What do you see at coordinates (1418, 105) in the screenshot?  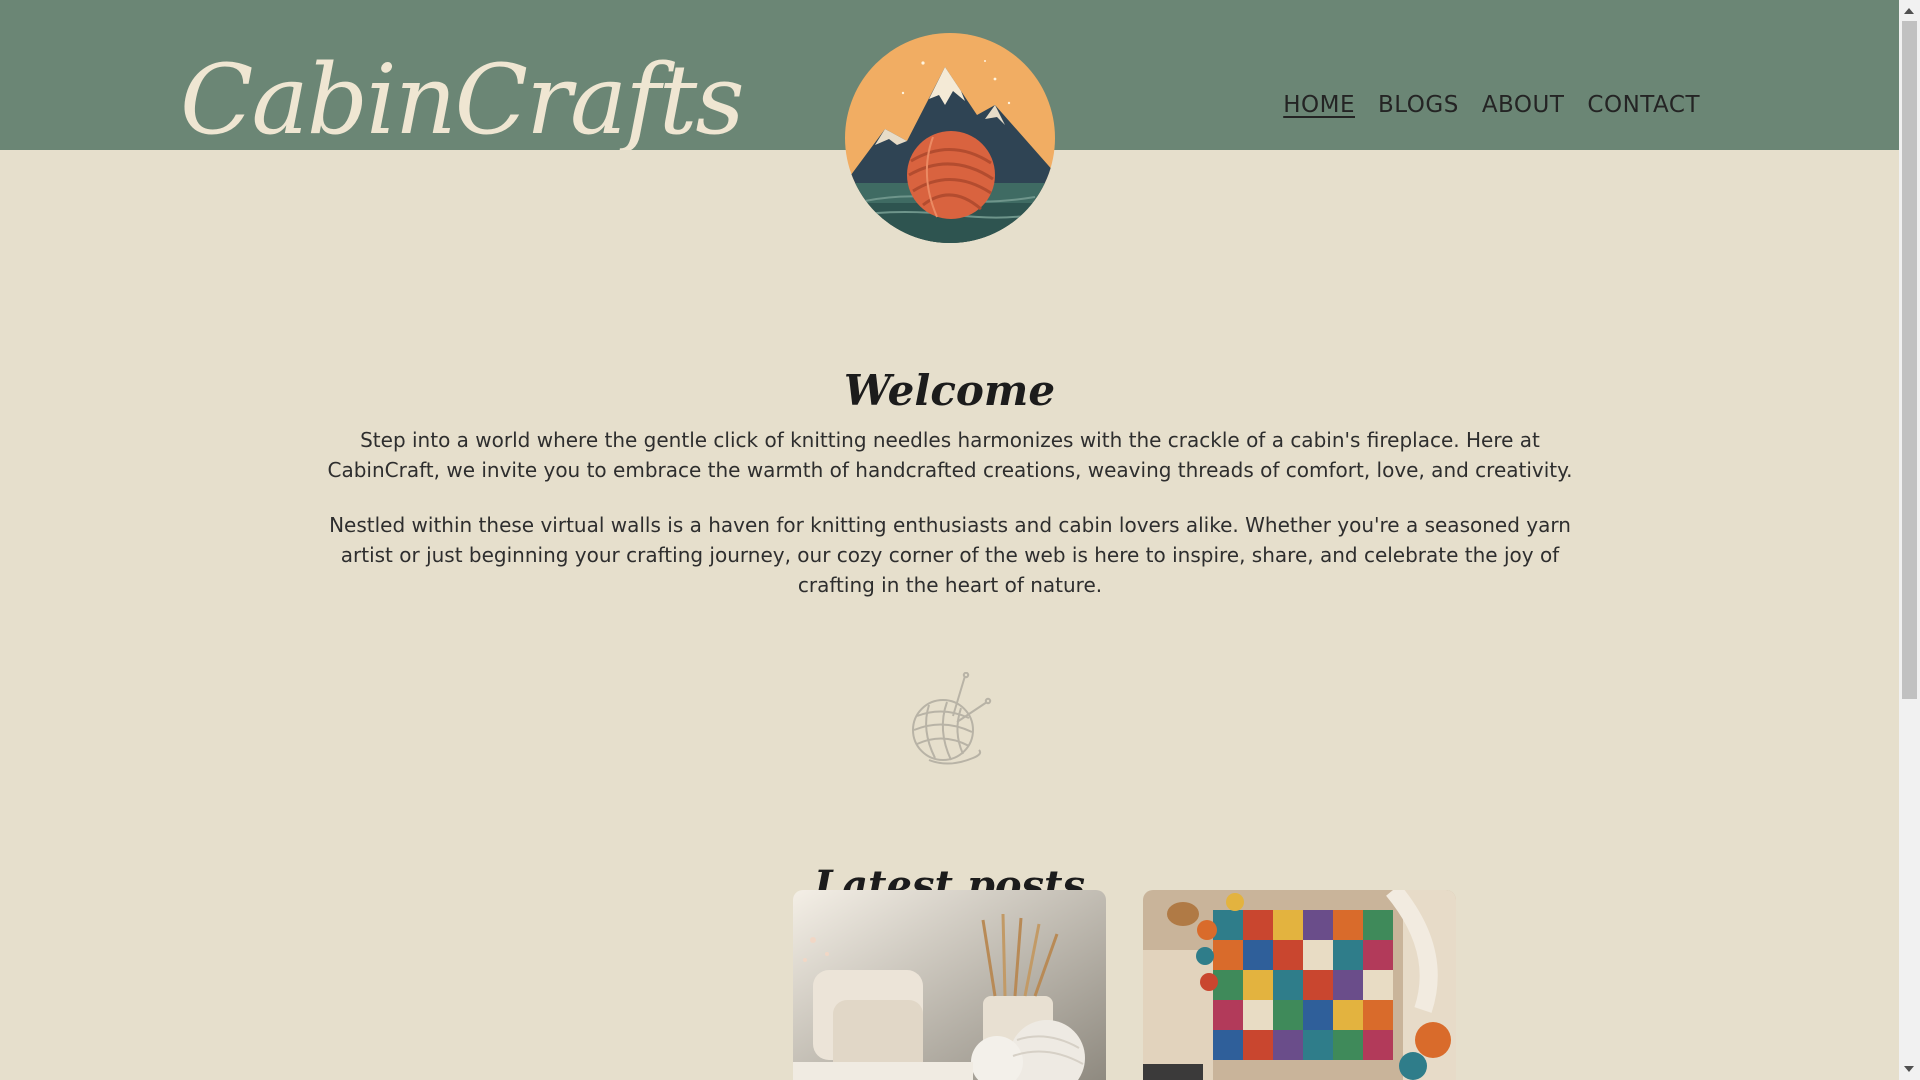 I see `nav-blogs: BLOGS` at bounding box center [1418, 105].